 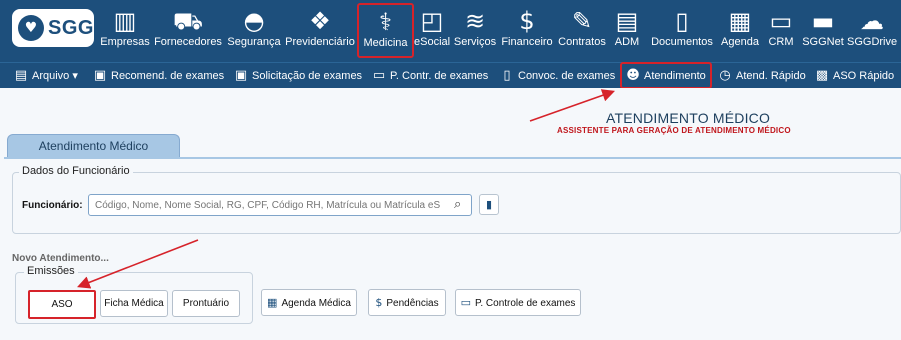 I want to click on employee-search-input, so click(x=280, y=205).